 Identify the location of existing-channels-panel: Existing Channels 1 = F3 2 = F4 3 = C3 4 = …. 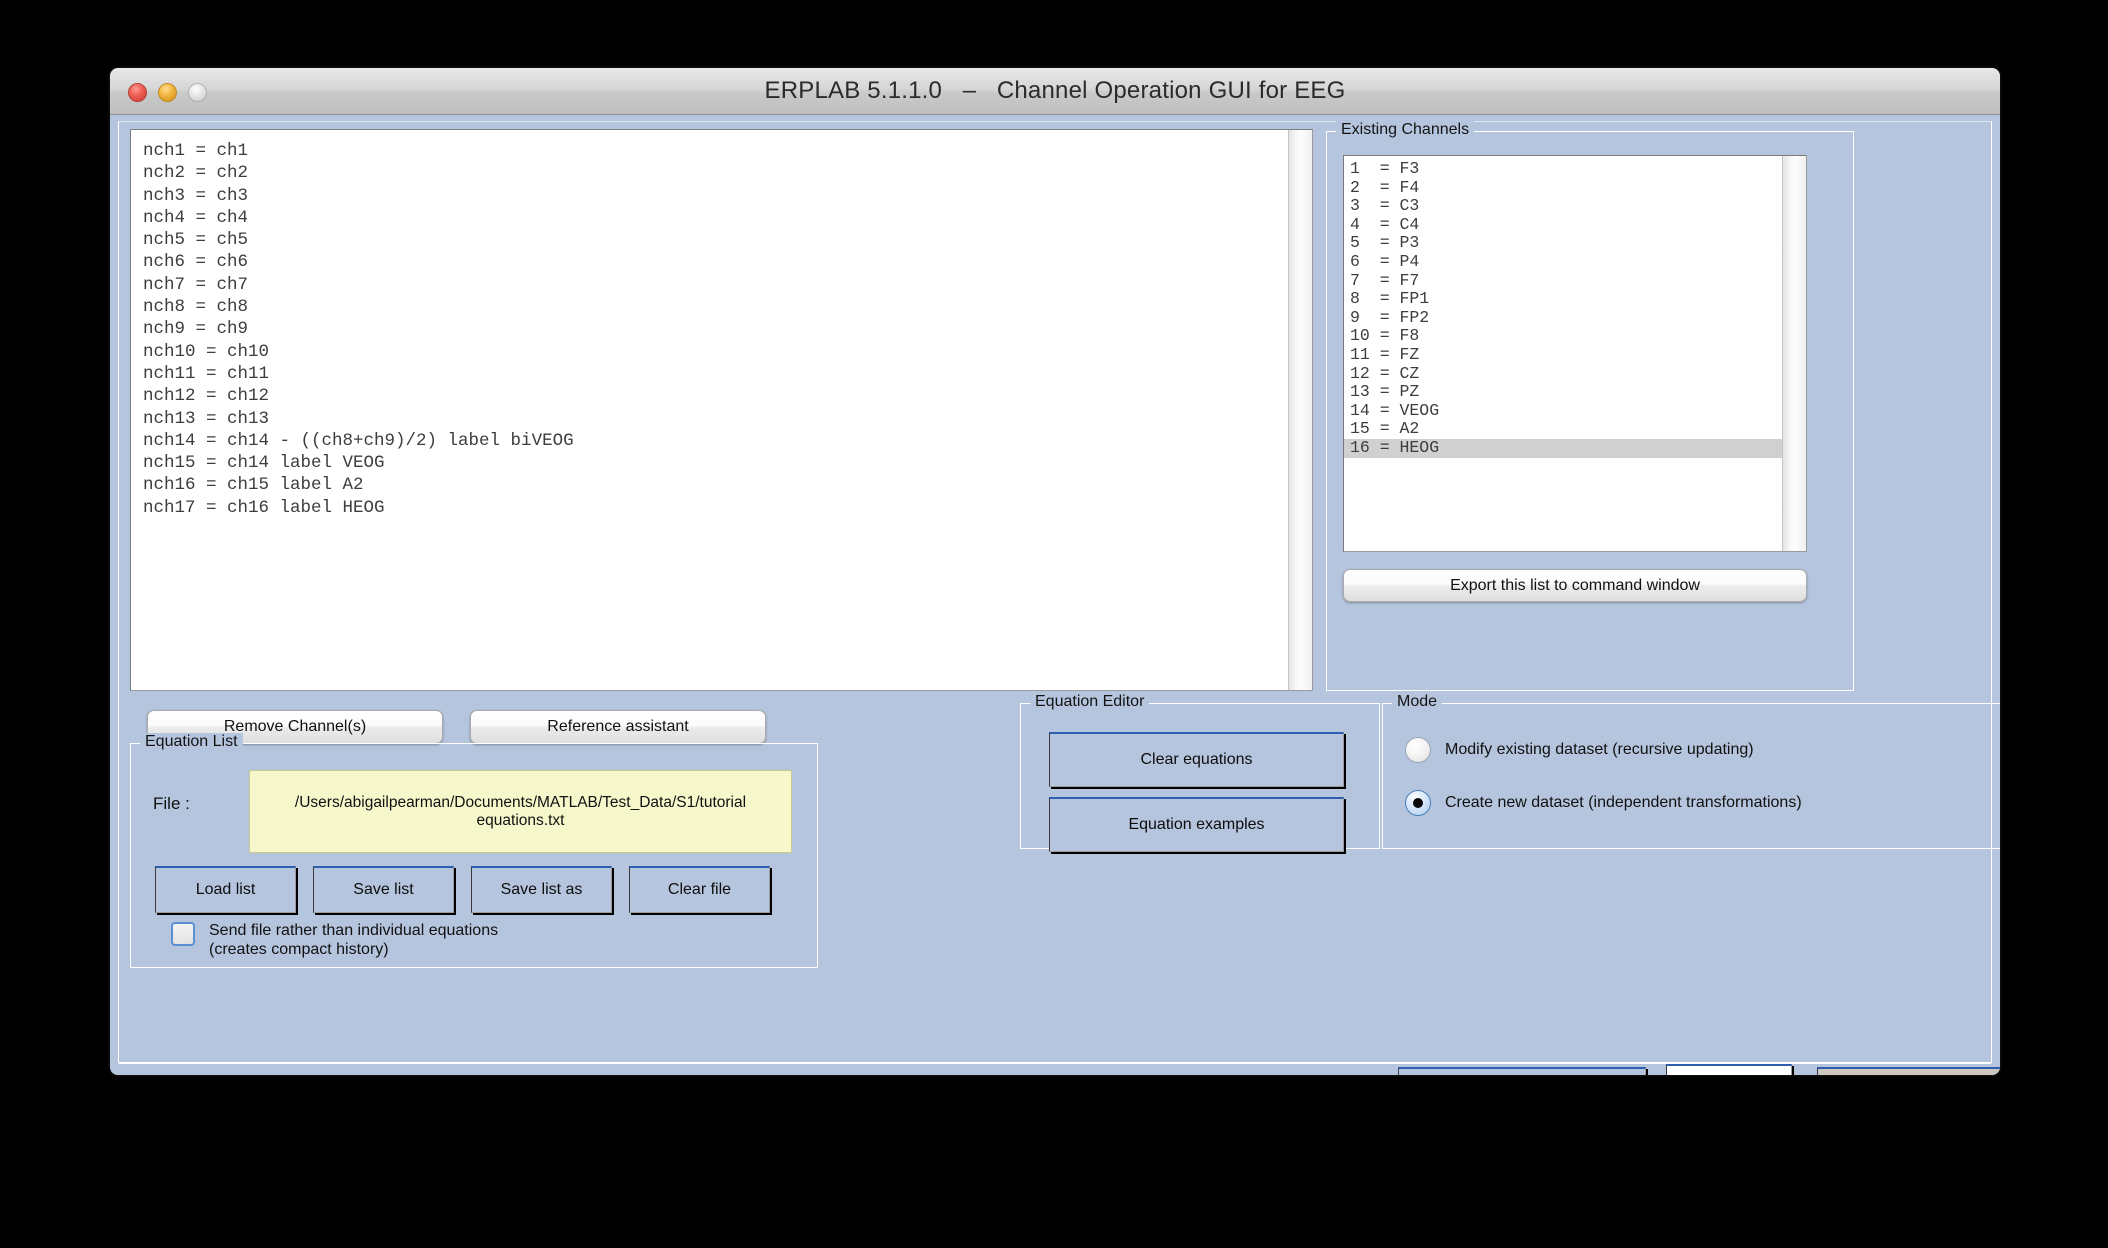
(1590, 406).